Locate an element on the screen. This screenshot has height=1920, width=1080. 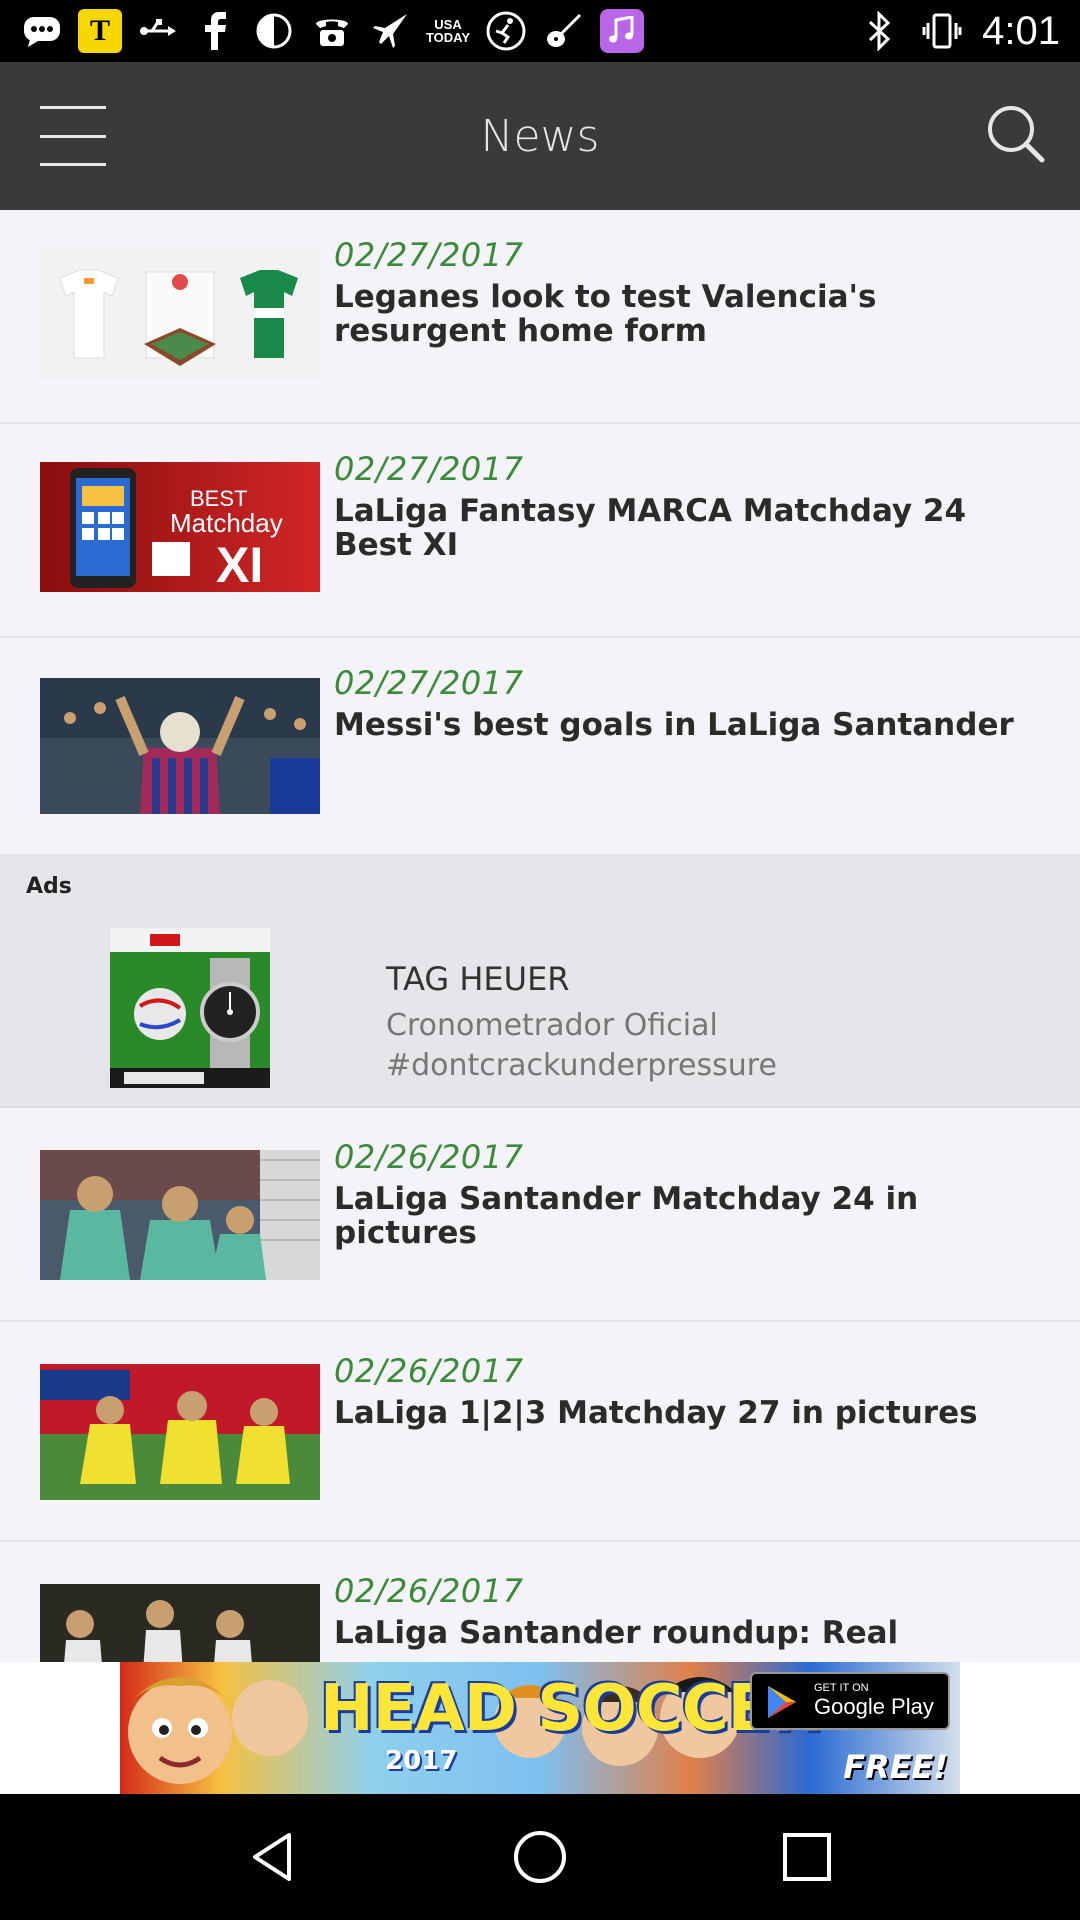
soccer-player-icon is located at coordinates (506, 31).